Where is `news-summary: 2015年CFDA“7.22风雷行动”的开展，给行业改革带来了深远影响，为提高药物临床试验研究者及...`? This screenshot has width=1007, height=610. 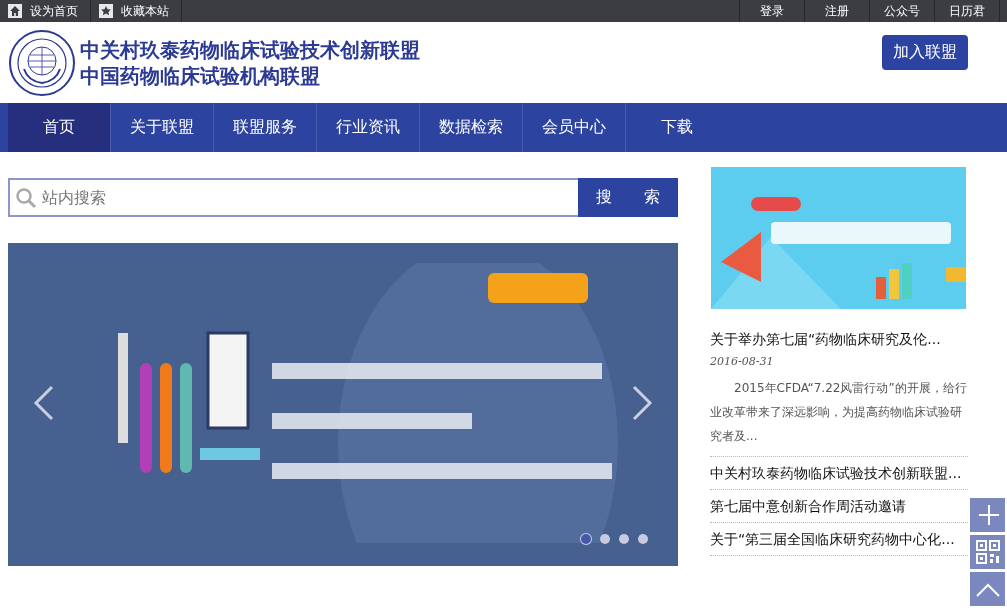 news-summary: 2015年CFDA“7.22风雷行动”的开展，给行业改革带来了深远影响，为提高药物临床试验研究者及... is located at coordinates (839, 416).